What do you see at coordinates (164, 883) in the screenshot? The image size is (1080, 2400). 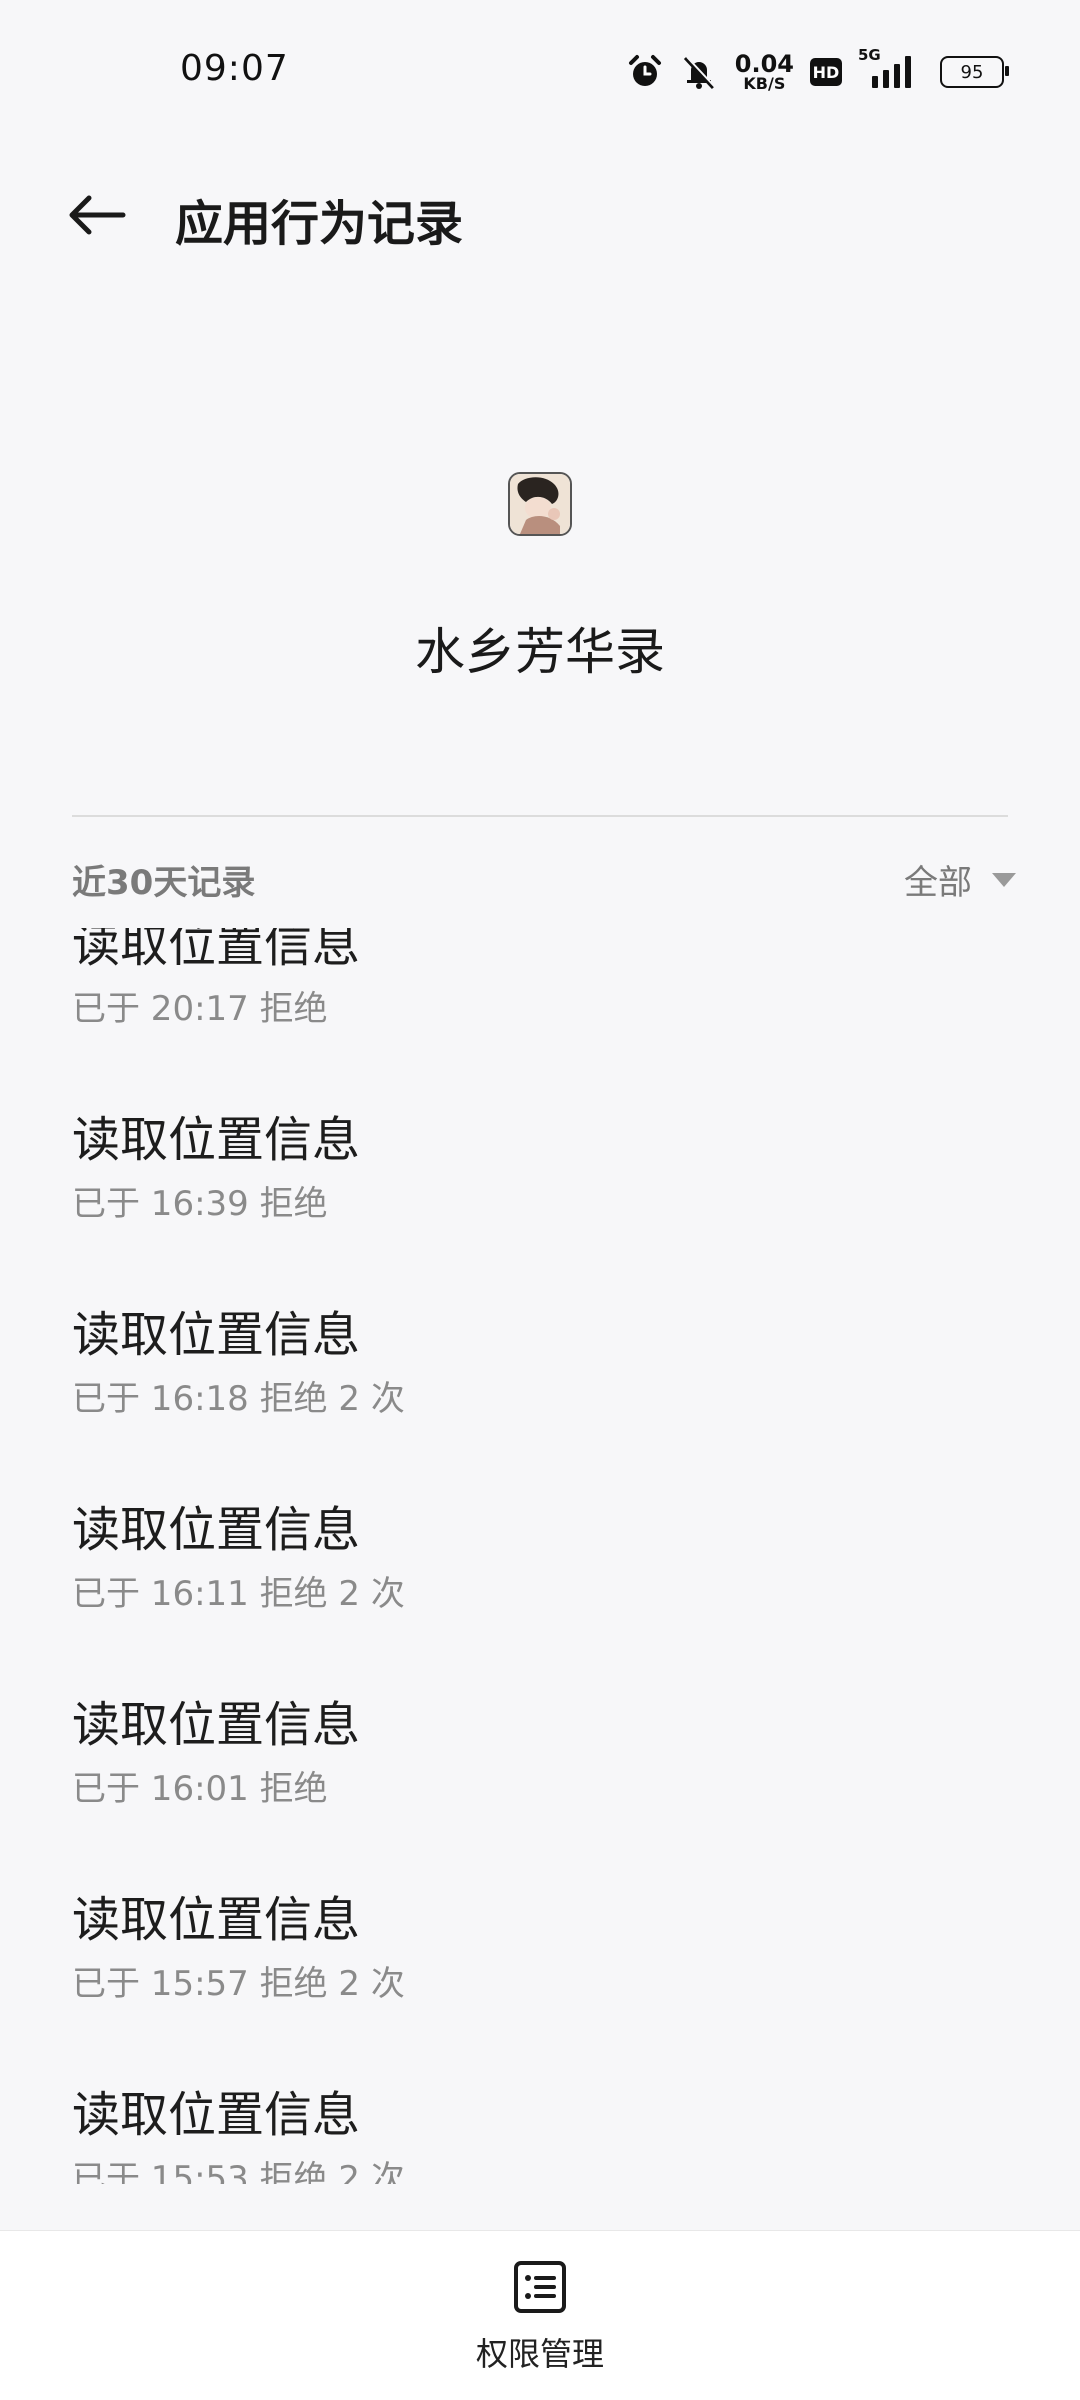 I see `section-label: 近30天记录` at bounding box center [164, 883].